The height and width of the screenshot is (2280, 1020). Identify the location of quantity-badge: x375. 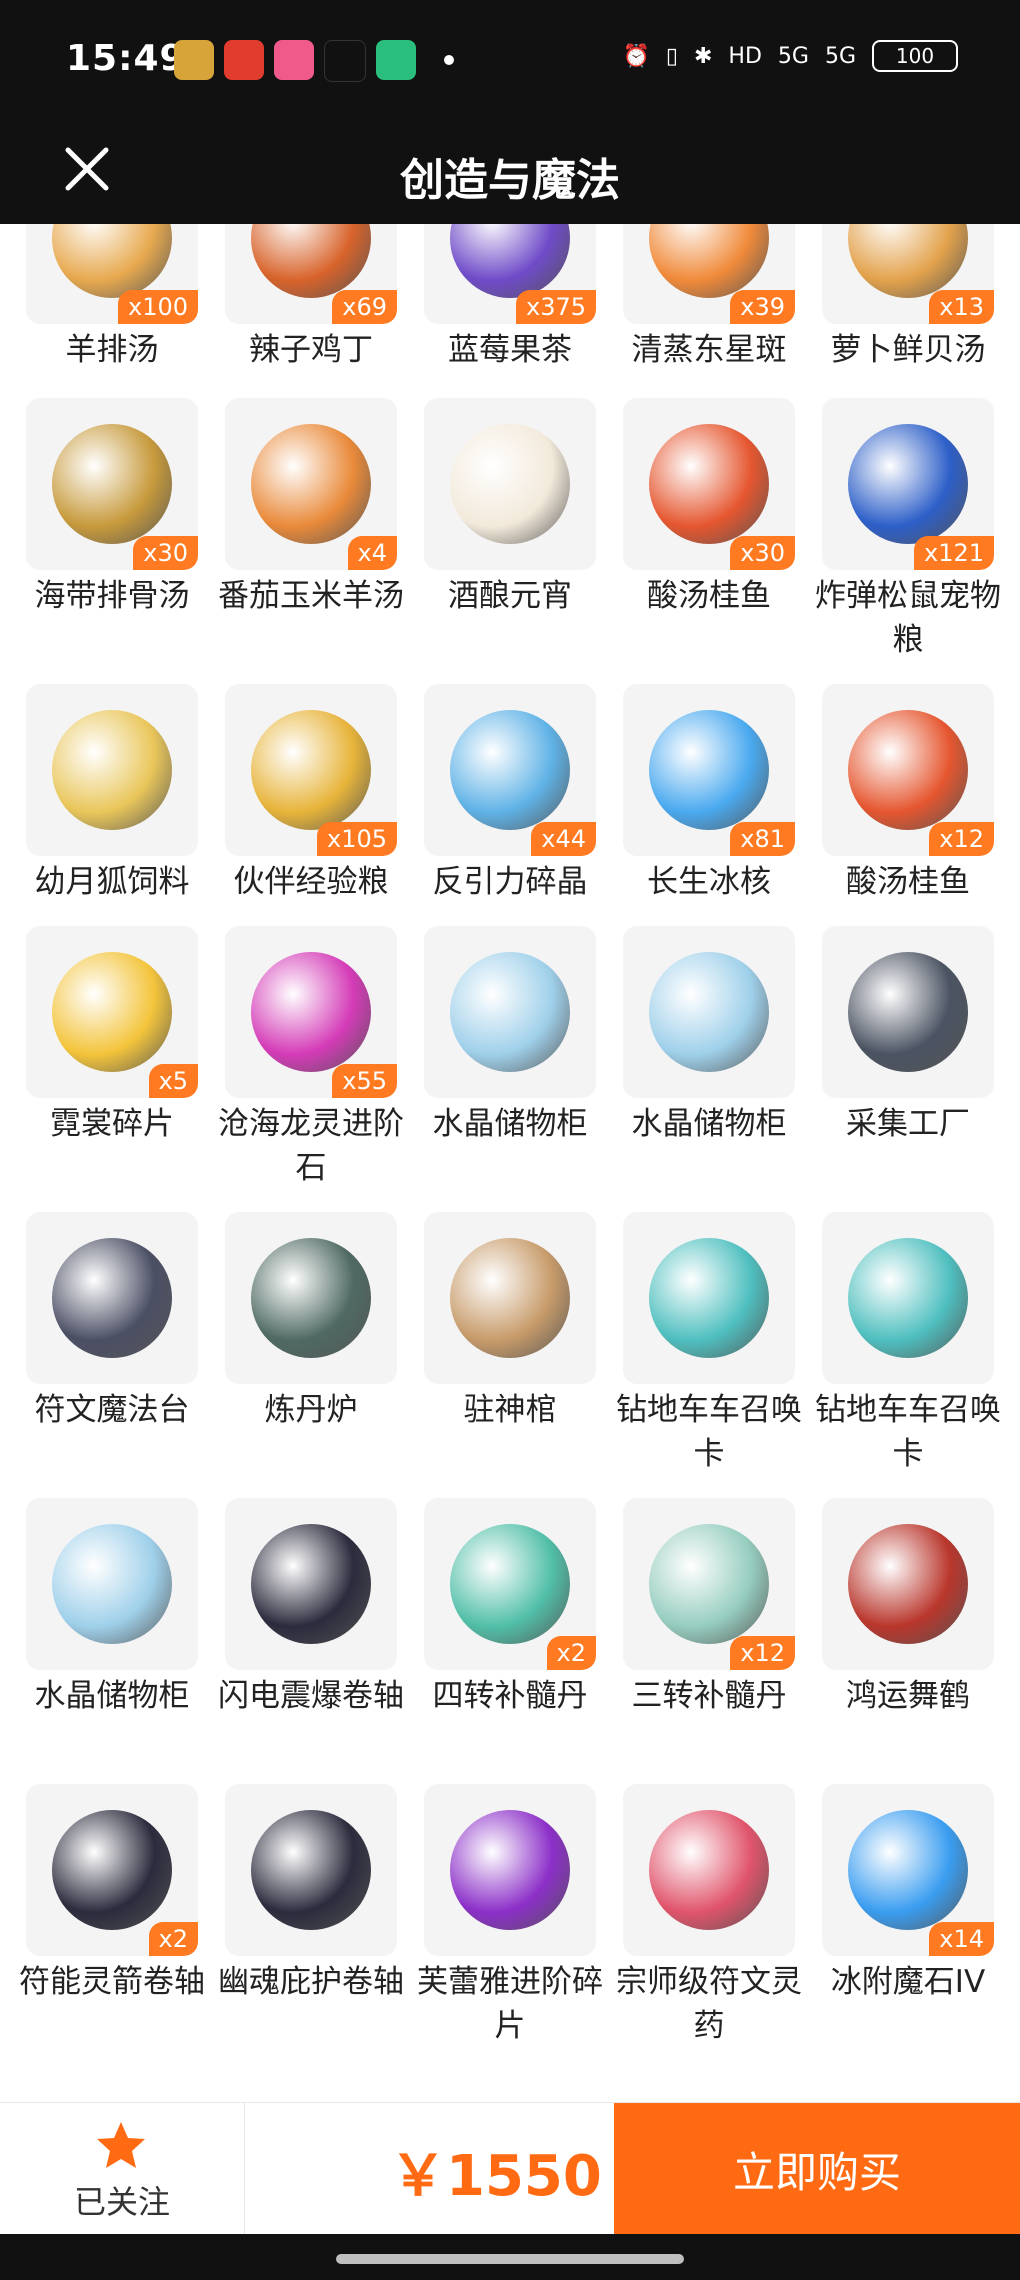
(555, 307).